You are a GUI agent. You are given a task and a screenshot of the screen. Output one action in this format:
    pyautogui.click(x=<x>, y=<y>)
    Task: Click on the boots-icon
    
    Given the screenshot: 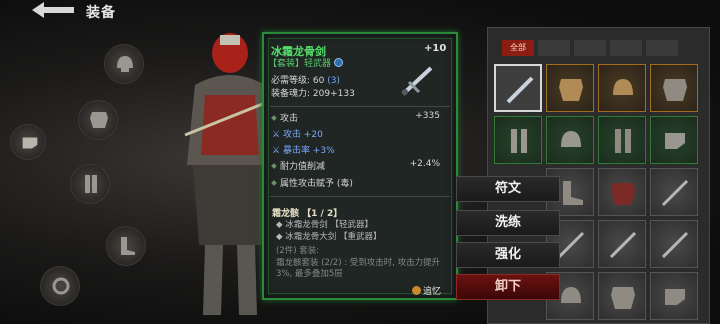 What is the action you would take?
    pyautogui.click(x=128, y=246)
    